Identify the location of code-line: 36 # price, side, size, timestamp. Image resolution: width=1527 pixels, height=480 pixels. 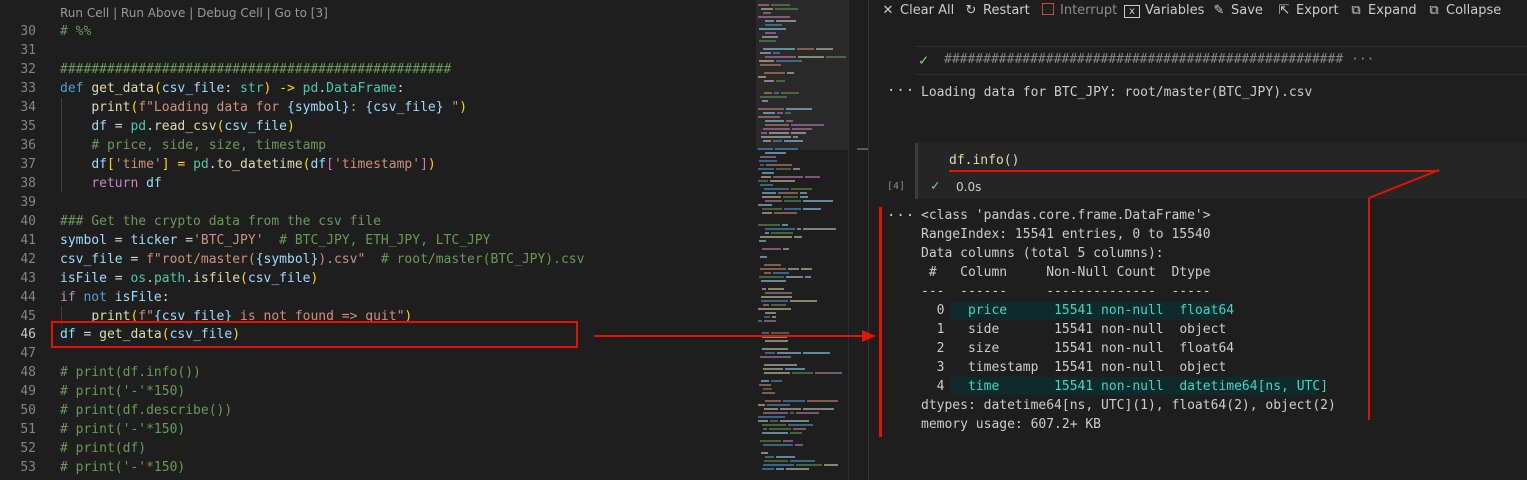
(378, 145).